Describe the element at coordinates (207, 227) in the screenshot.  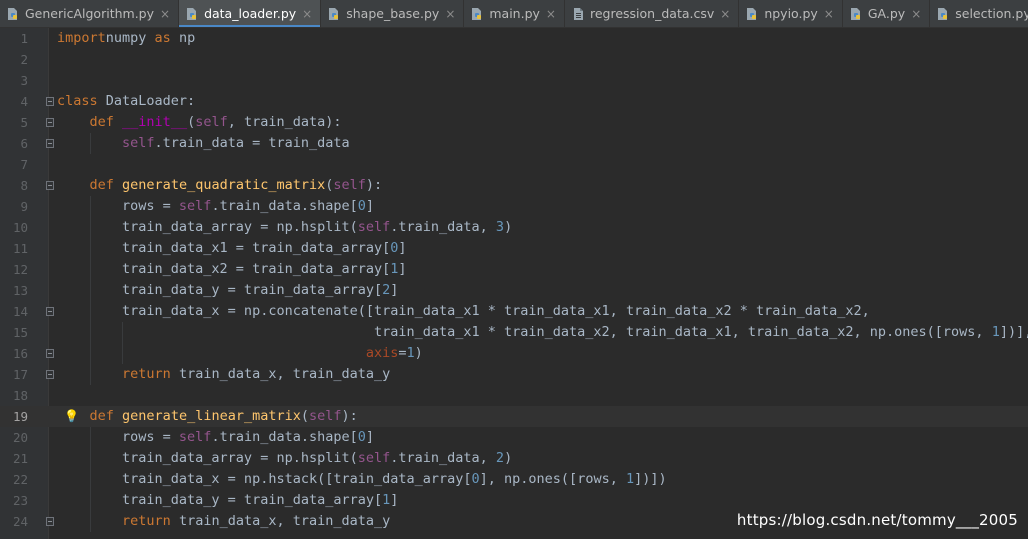
I see `code-token: train_data_array = np.hsplit(` at that location.